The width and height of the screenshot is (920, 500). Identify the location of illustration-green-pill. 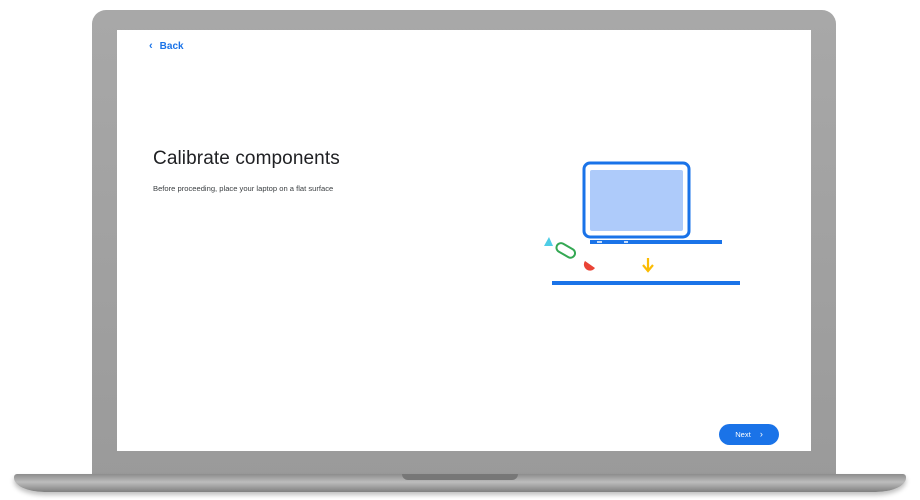
(566, 250).